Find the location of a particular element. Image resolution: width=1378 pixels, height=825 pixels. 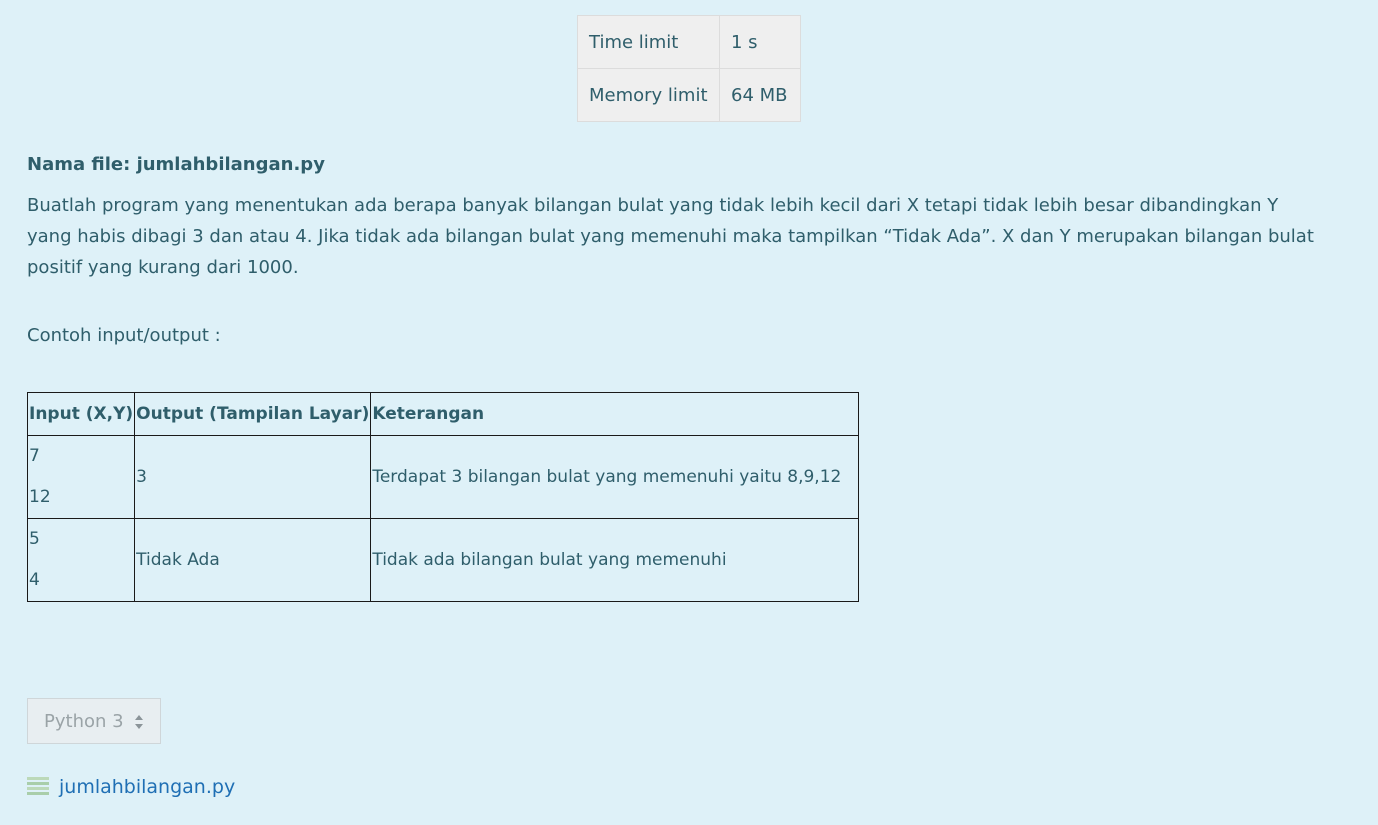

example-output-cell: Tidak Ada is located at coordinates (253, 560).